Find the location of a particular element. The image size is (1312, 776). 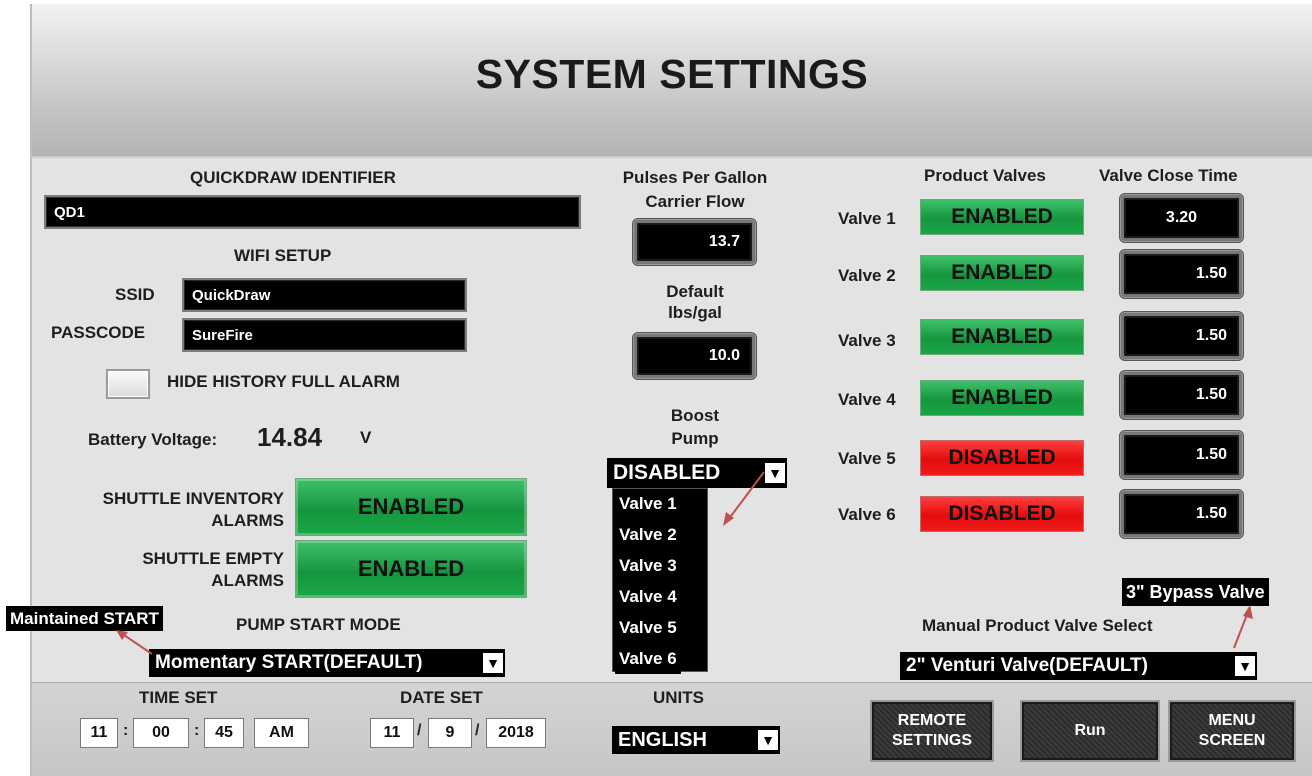

menu-screen-line1: MENU is located at coordinates (1232, 720).